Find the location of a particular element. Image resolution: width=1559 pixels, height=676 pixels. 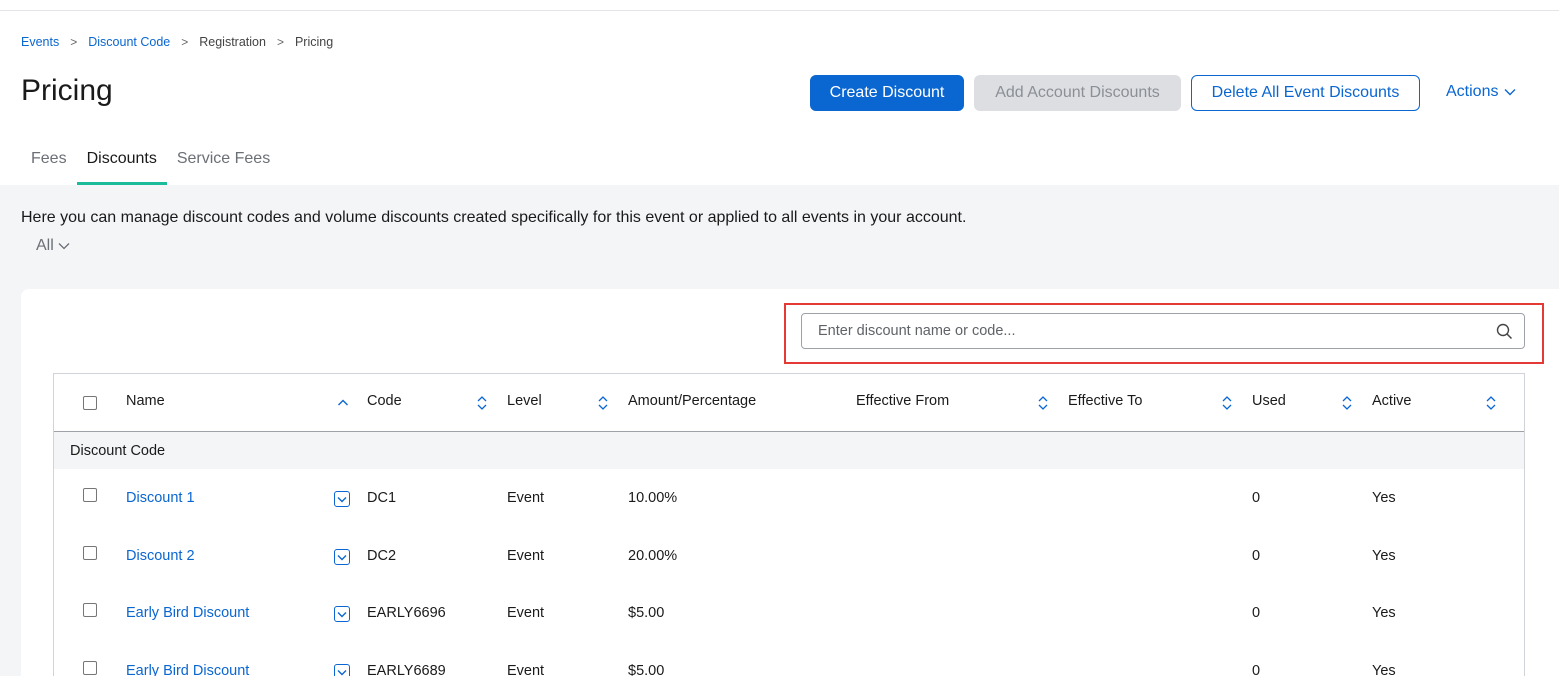

add-account-discounts-button: Add Account Discounts is located at coordinates (1077, 93).